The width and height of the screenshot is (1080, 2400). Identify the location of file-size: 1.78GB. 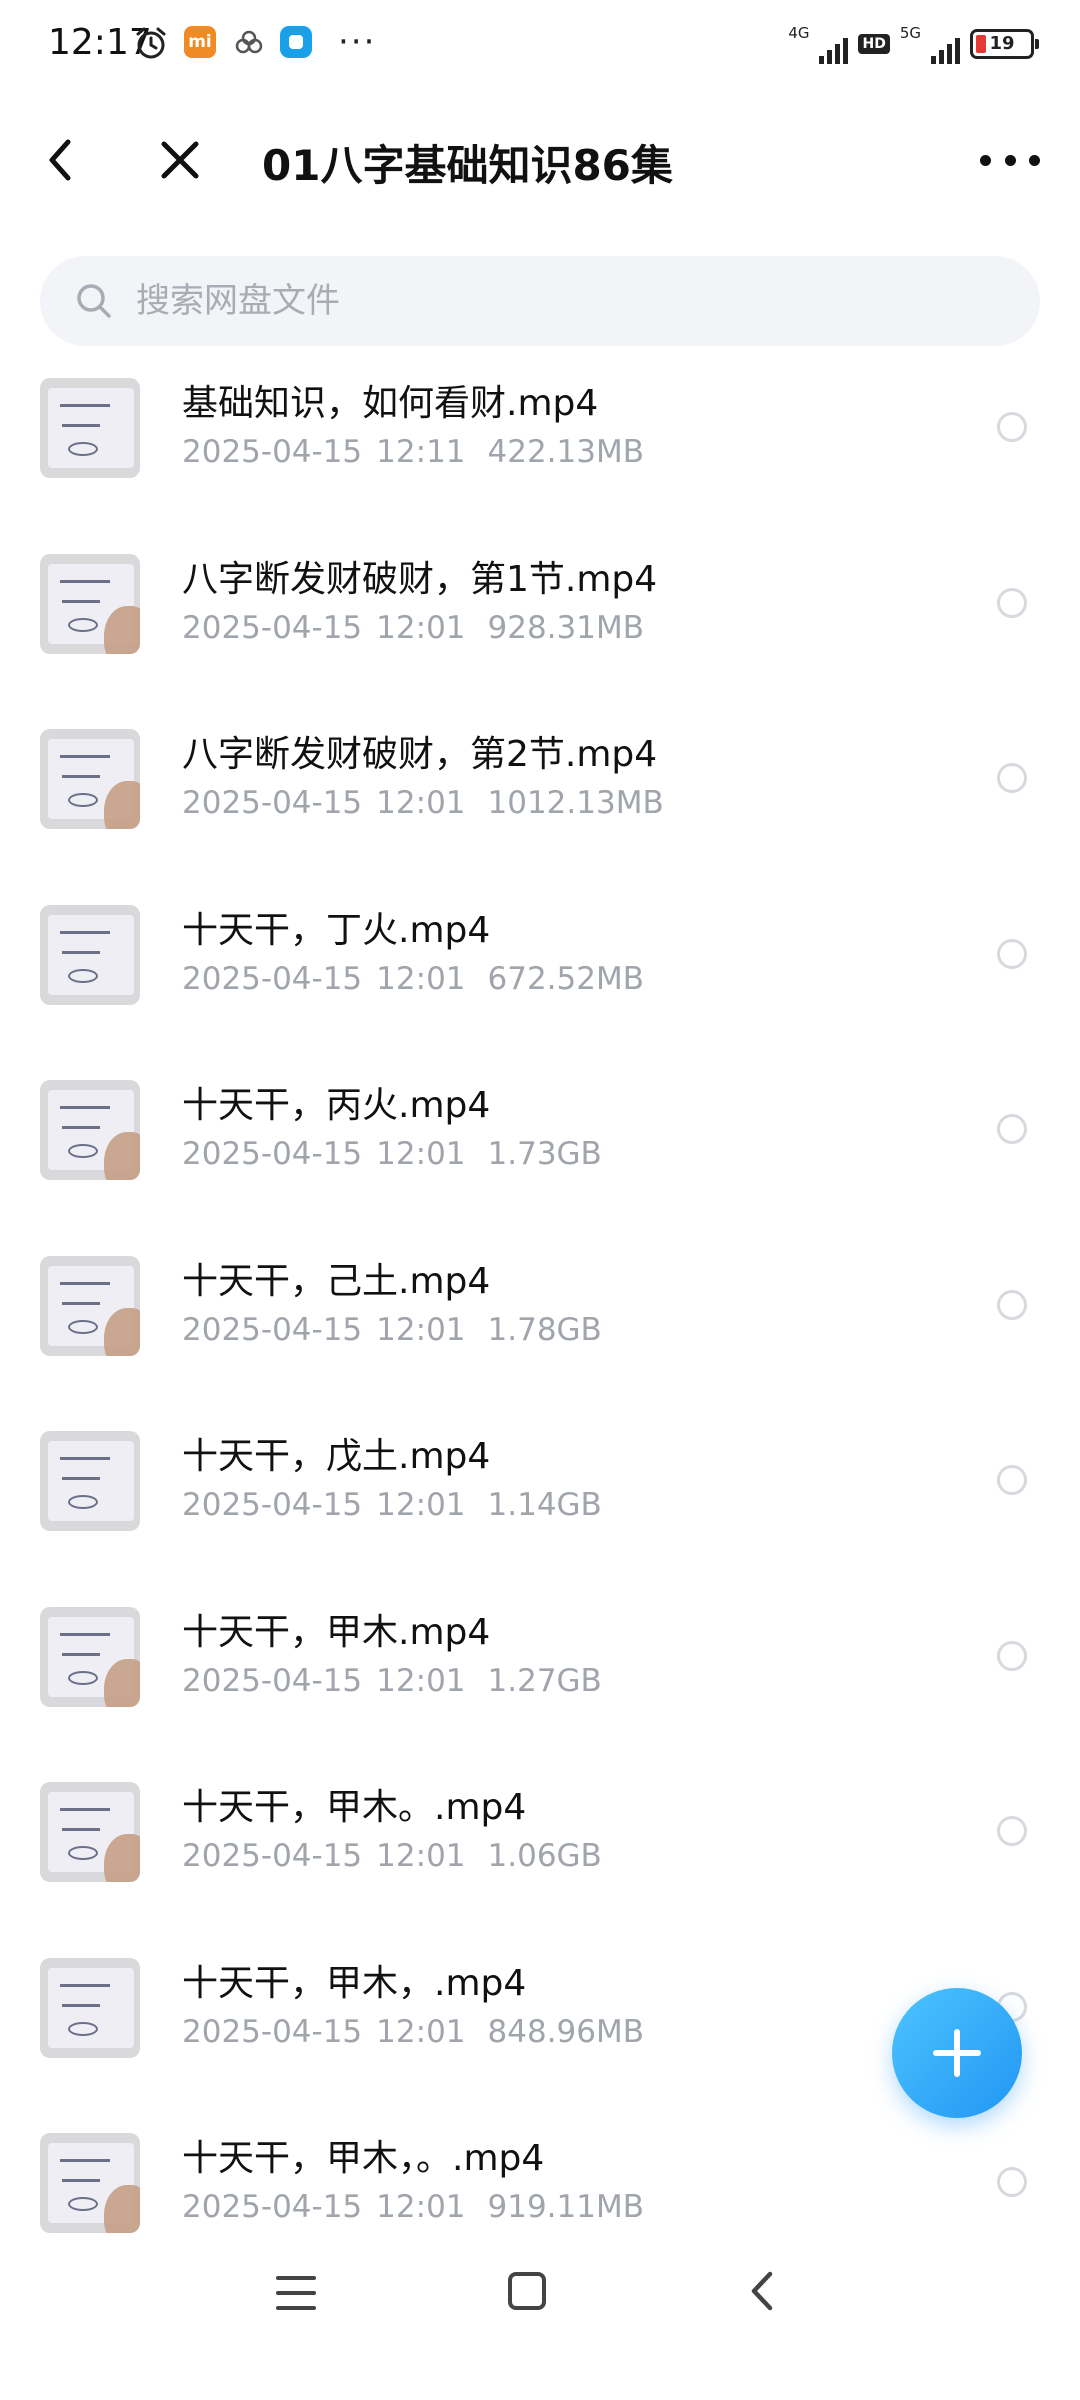
(544, 1329).